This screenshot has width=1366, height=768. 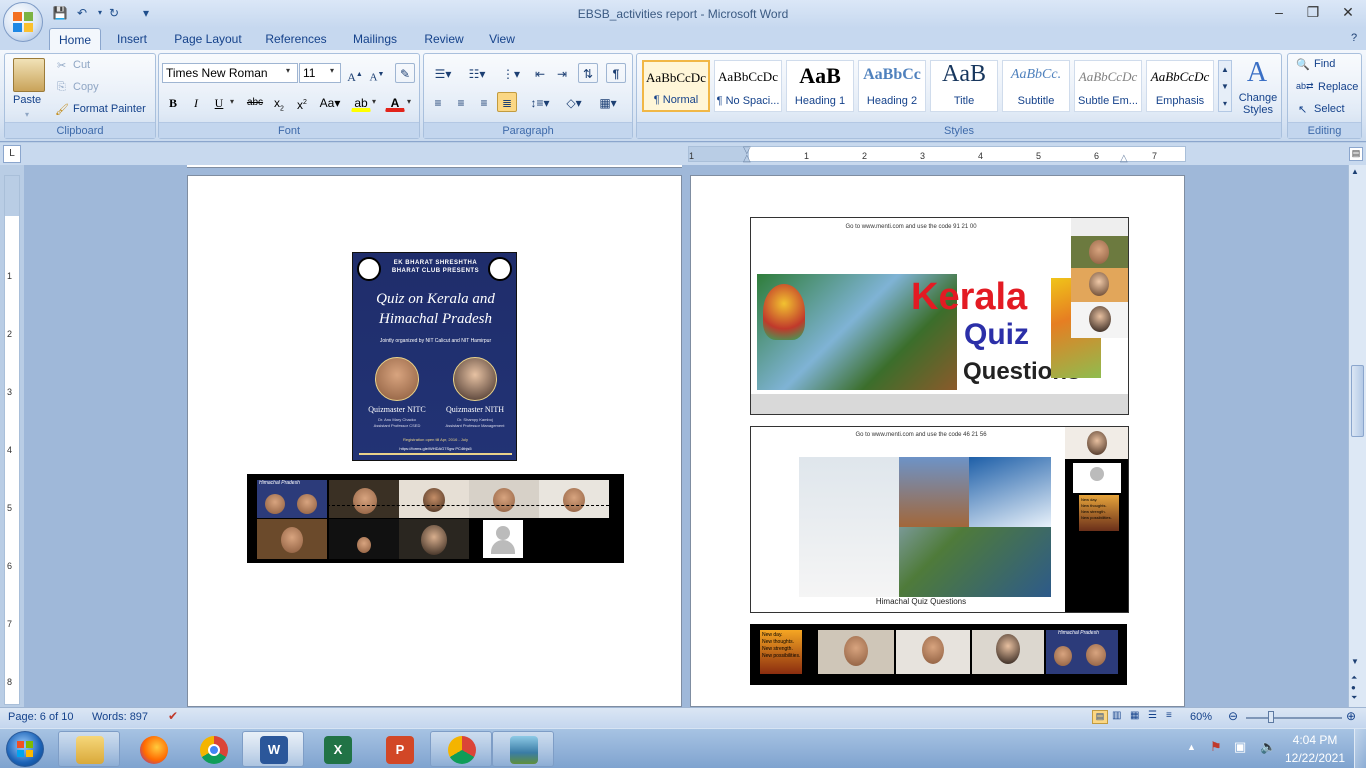 What do you see at coordinates (86, 87) in the screenshot?
I see `copy-button: Copy` at bounding box center [86, 87].